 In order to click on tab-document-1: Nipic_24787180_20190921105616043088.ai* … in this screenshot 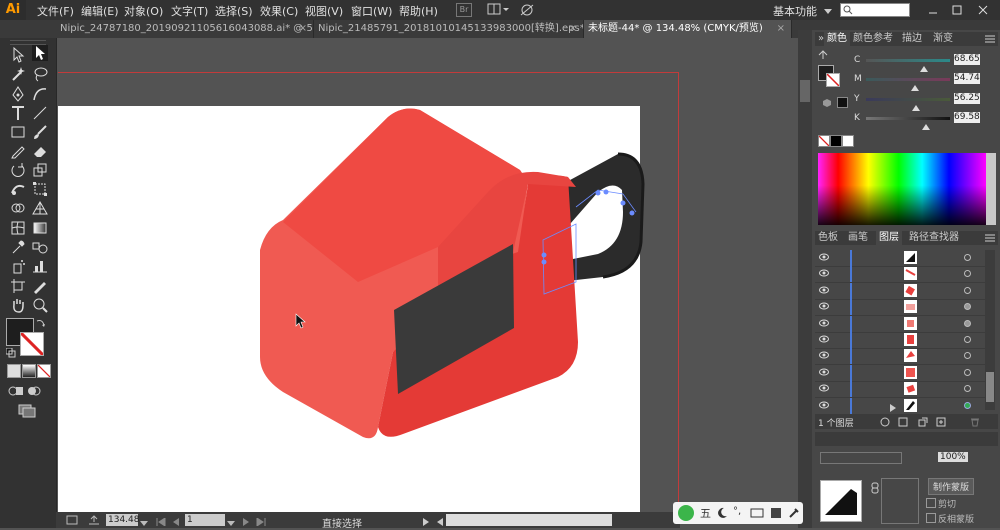, I will do `click(185, 29)`.